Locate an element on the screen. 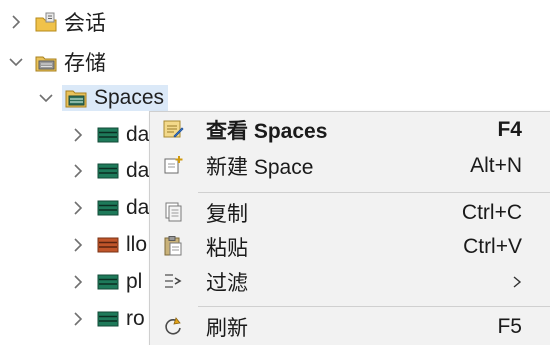  tree-node-space-item: ro is located at coordinates (110, 319).